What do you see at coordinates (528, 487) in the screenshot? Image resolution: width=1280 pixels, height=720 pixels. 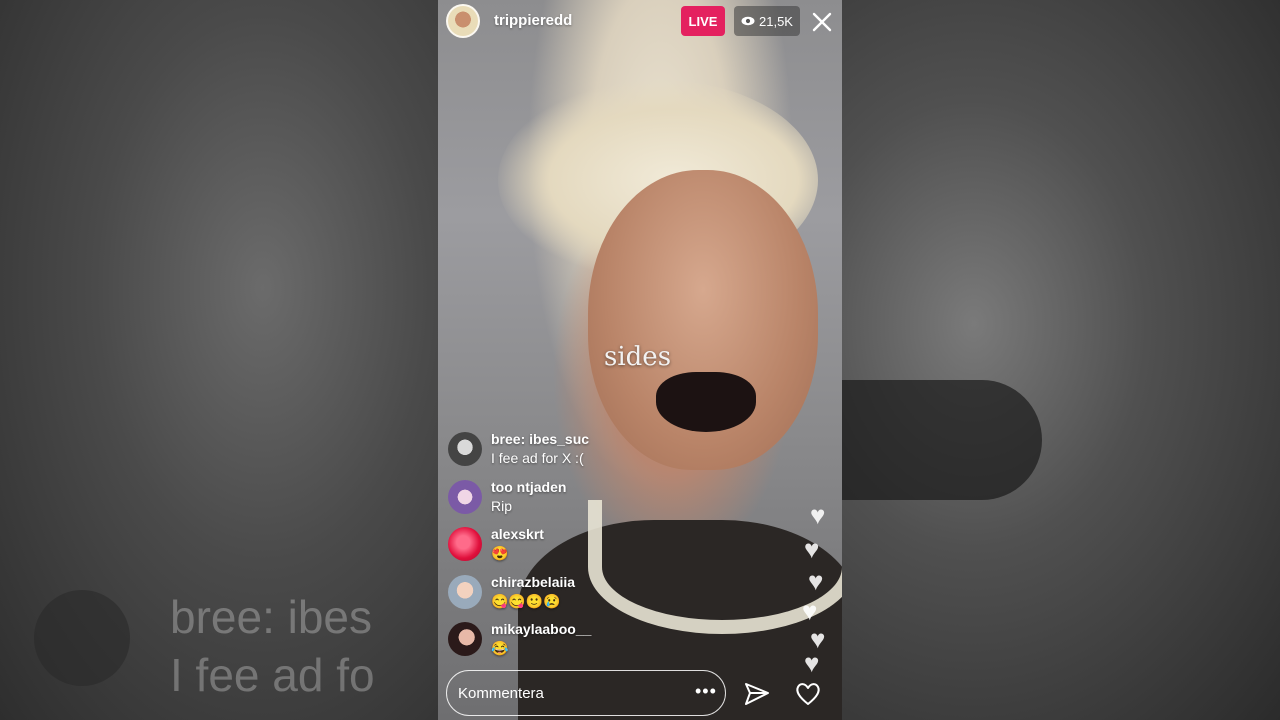 I see `commenter-username: too ntjaden` at bounding box center [528, 487].